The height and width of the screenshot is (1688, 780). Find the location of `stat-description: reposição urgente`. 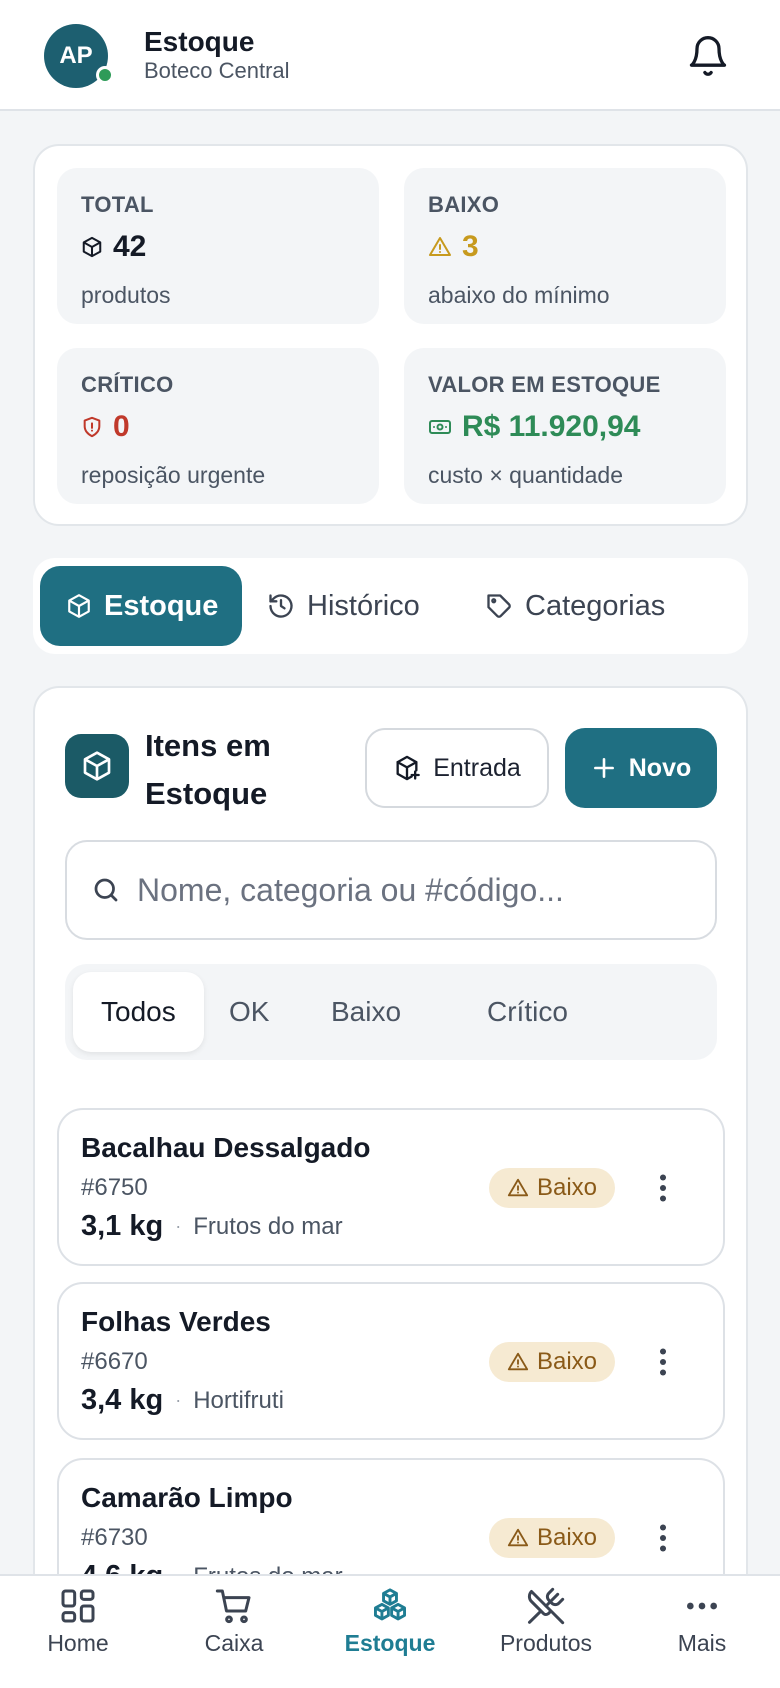

stat-description: reposição urgente is located at coordinates (173, 475).